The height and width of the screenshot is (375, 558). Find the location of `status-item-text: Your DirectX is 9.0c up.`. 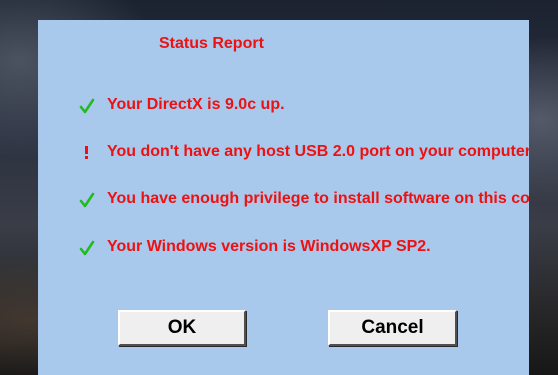

status-item-text: Your DirectX is 9.0c up. is located at coordinates (196, 104).